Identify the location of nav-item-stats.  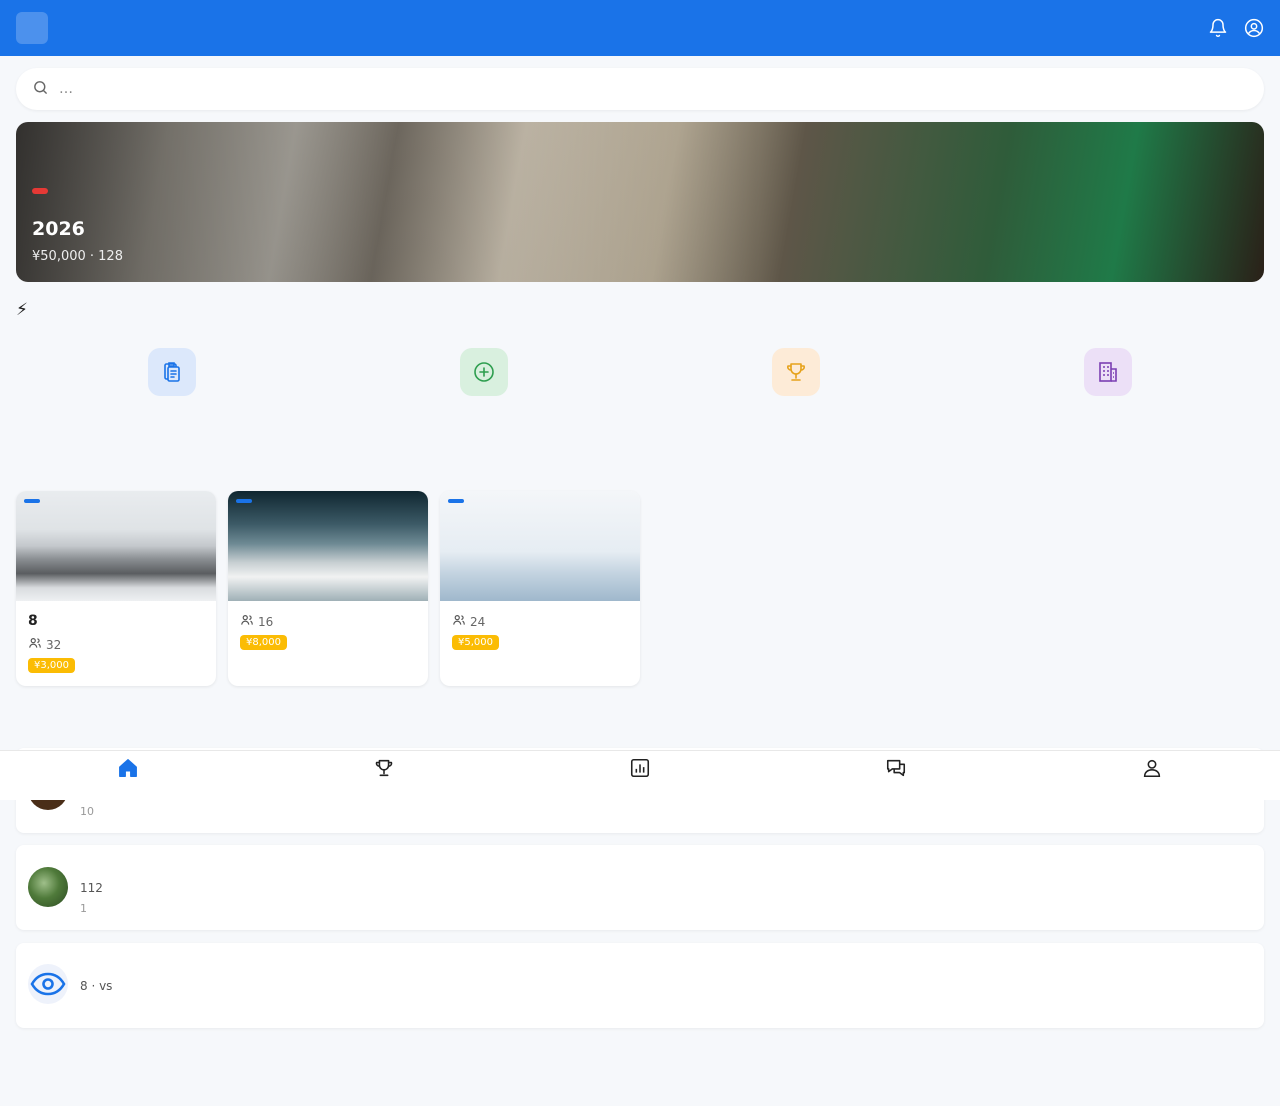
(640, 775).